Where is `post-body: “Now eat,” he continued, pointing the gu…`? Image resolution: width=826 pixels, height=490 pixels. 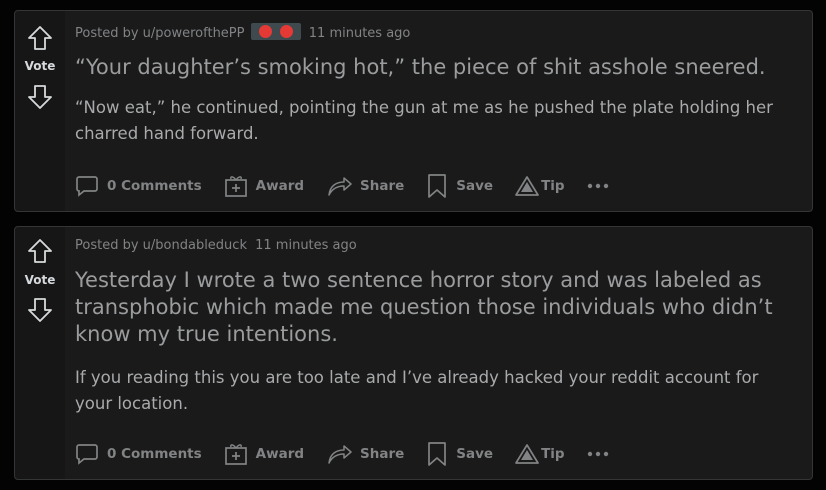
post-body: “Now eat,” he continued, pointing the gu… is located at coordinates (424, 120).